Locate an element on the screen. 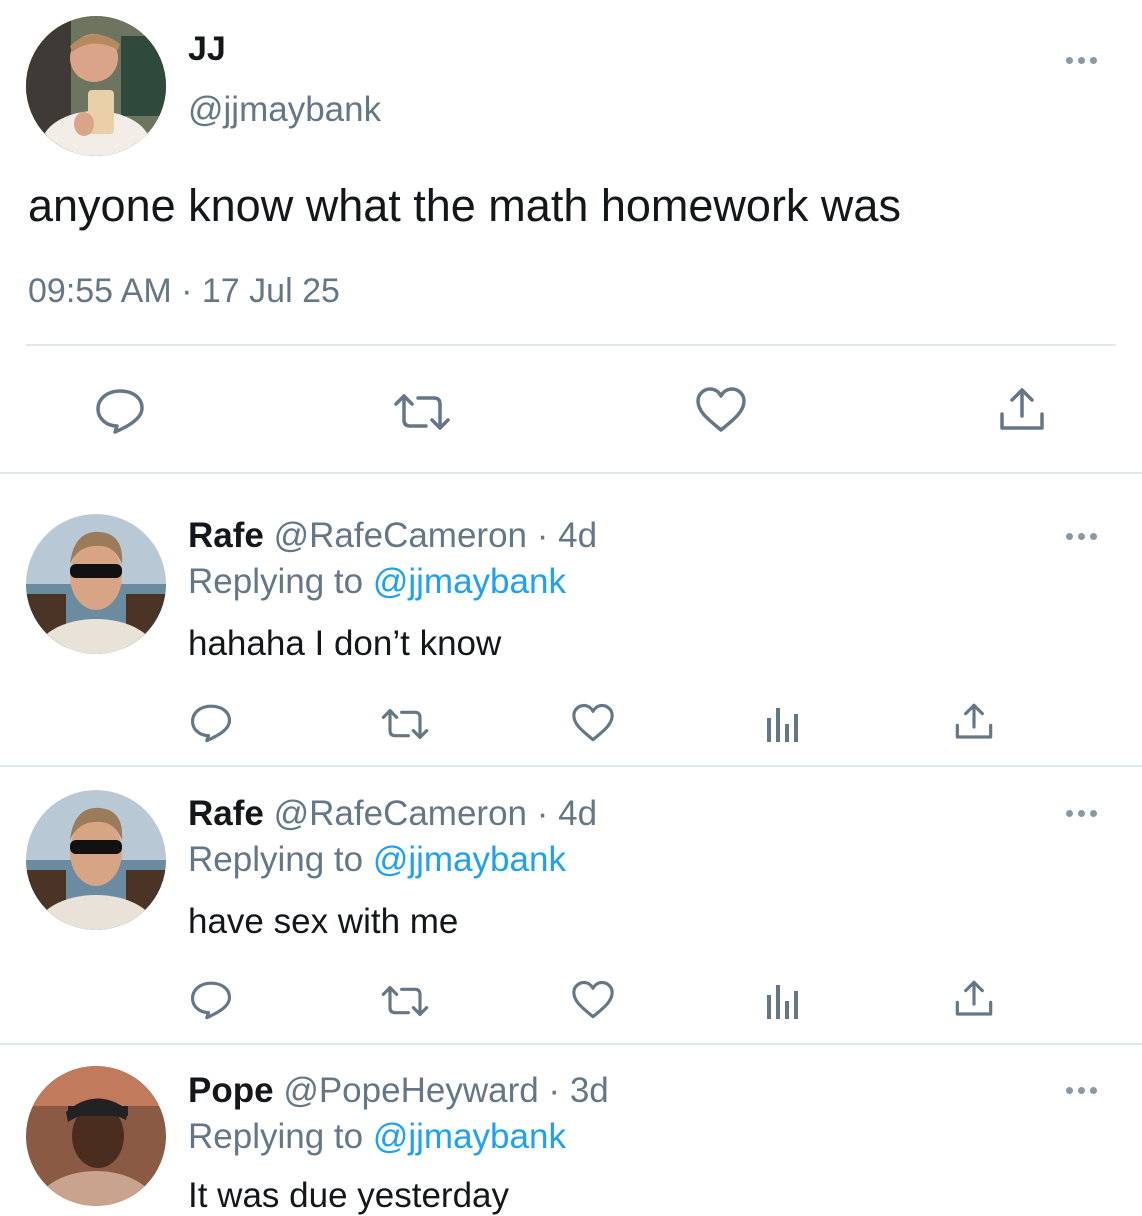 The image size is (1142, 1216). tweet-timestamp: 09:55 AM · 17 Jul 25 is located at coordinates (184, 291).